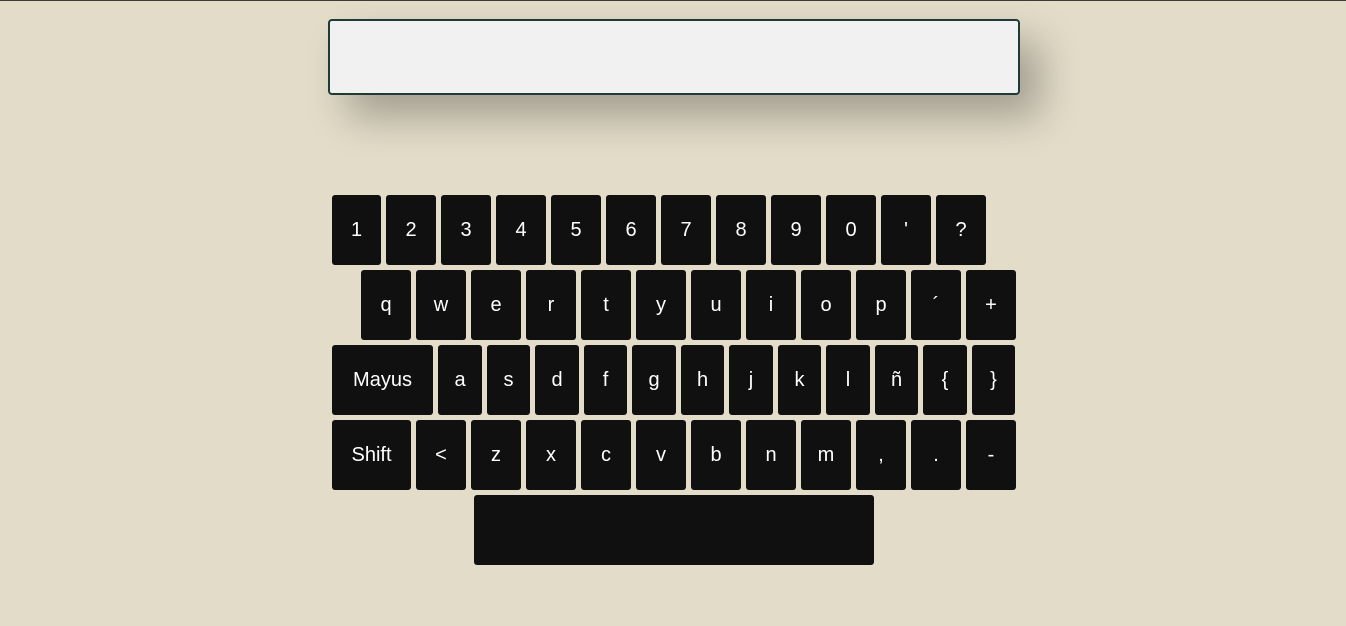 The height and width of the screenshot is (626, 1346). I want to click on key-1: 1, so click(356, 230).